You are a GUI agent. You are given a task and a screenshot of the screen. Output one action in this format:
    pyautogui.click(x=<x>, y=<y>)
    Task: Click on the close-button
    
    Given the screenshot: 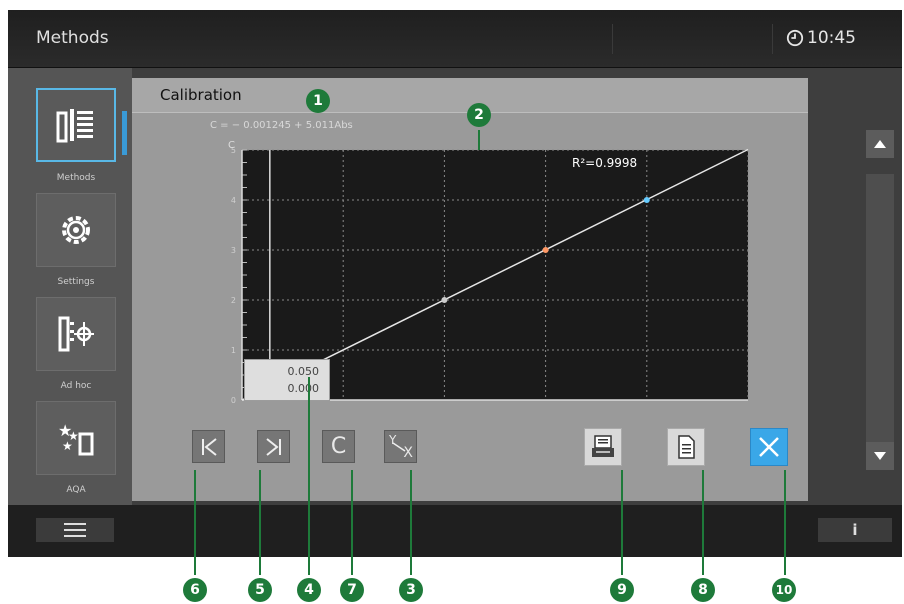 What is the action you would take?
    pyautogui.click(x=769, y=447)
    